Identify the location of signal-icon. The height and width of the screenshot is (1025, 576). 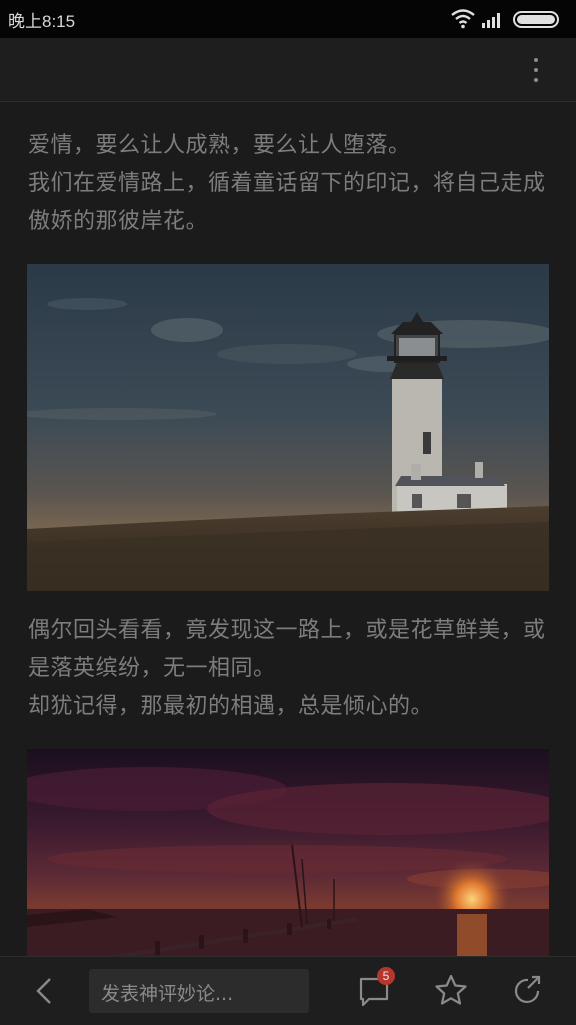
(491, 20).